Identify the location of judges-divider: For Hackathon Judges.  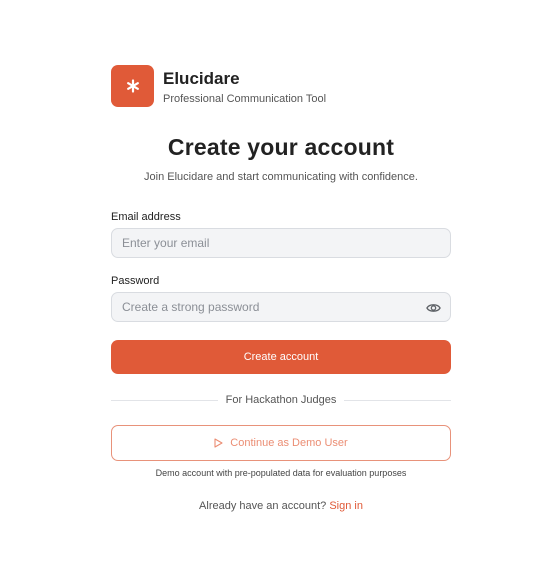
(281, 400).